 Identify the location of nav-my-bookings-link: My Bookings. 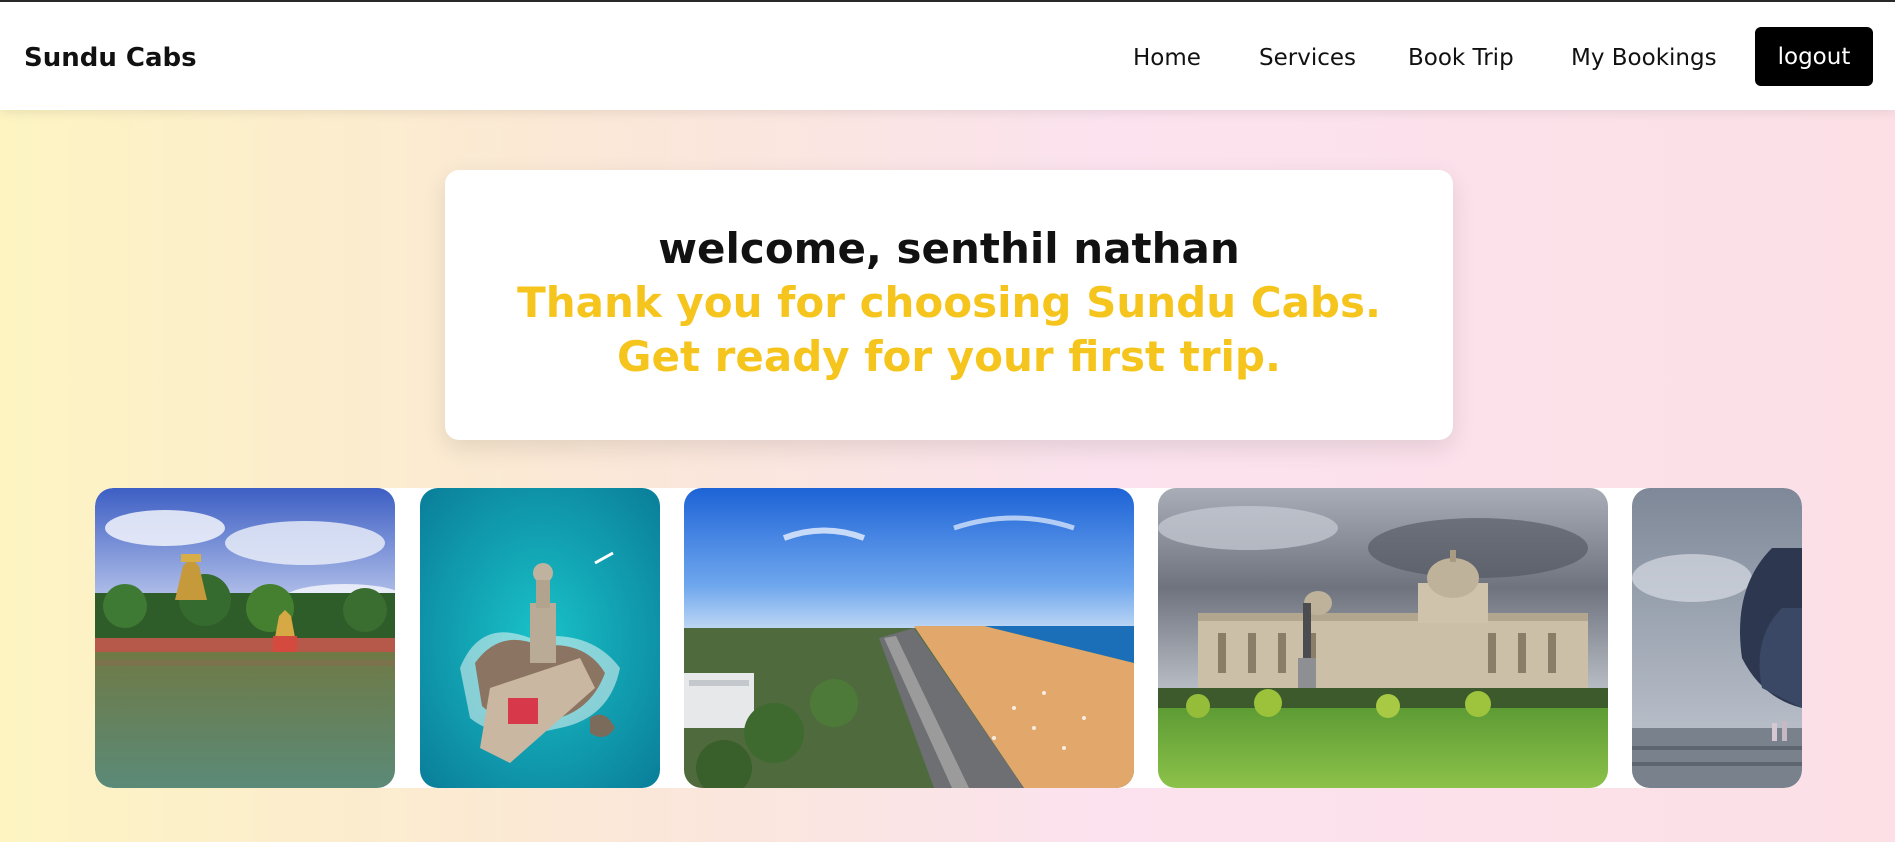
(1644, 58).